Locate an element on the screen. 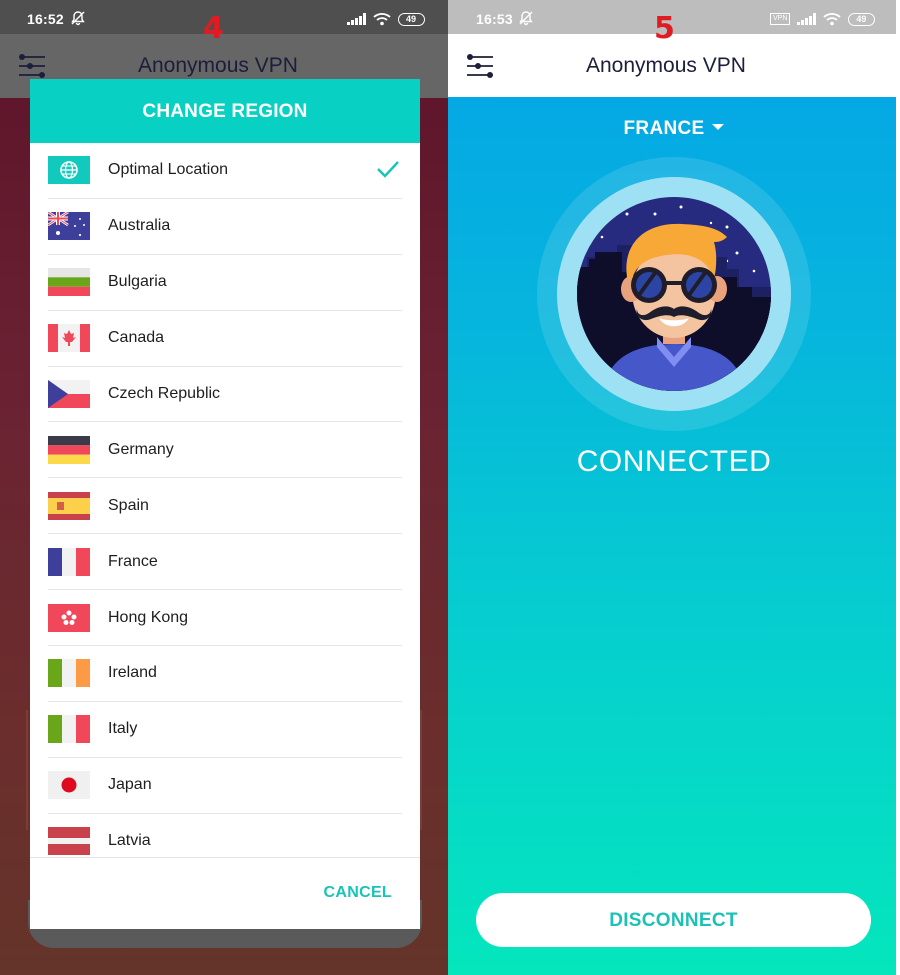 This screenshot has width=900, height=975. region-label: Optimal Location is located at coordinates (168, 170).